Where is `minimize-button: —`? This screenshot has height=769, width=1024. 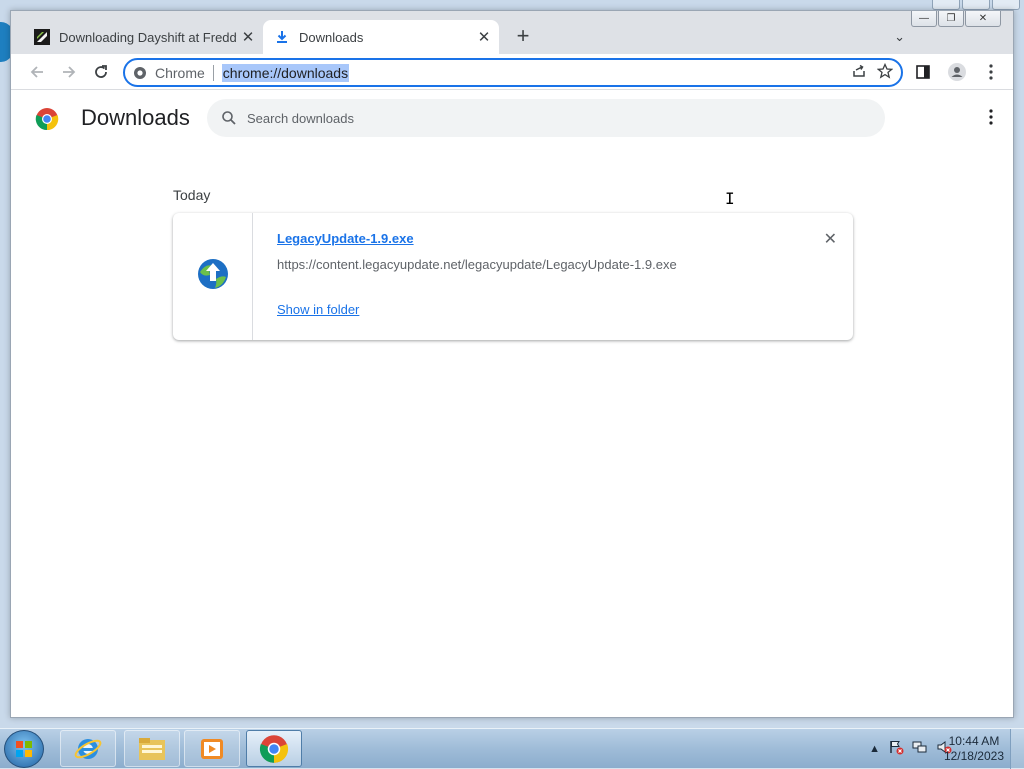 minimize-button: — is located at coordinates (924, 19).